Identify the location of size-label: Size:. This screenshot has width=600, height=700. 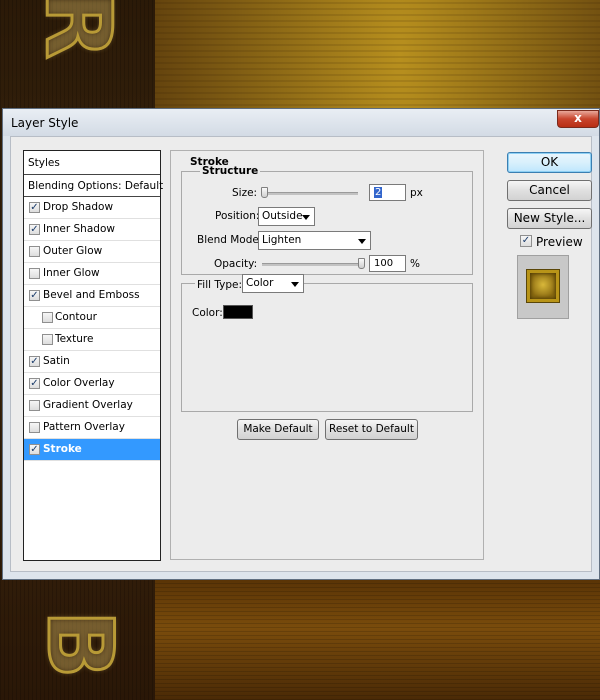
(245, 193).